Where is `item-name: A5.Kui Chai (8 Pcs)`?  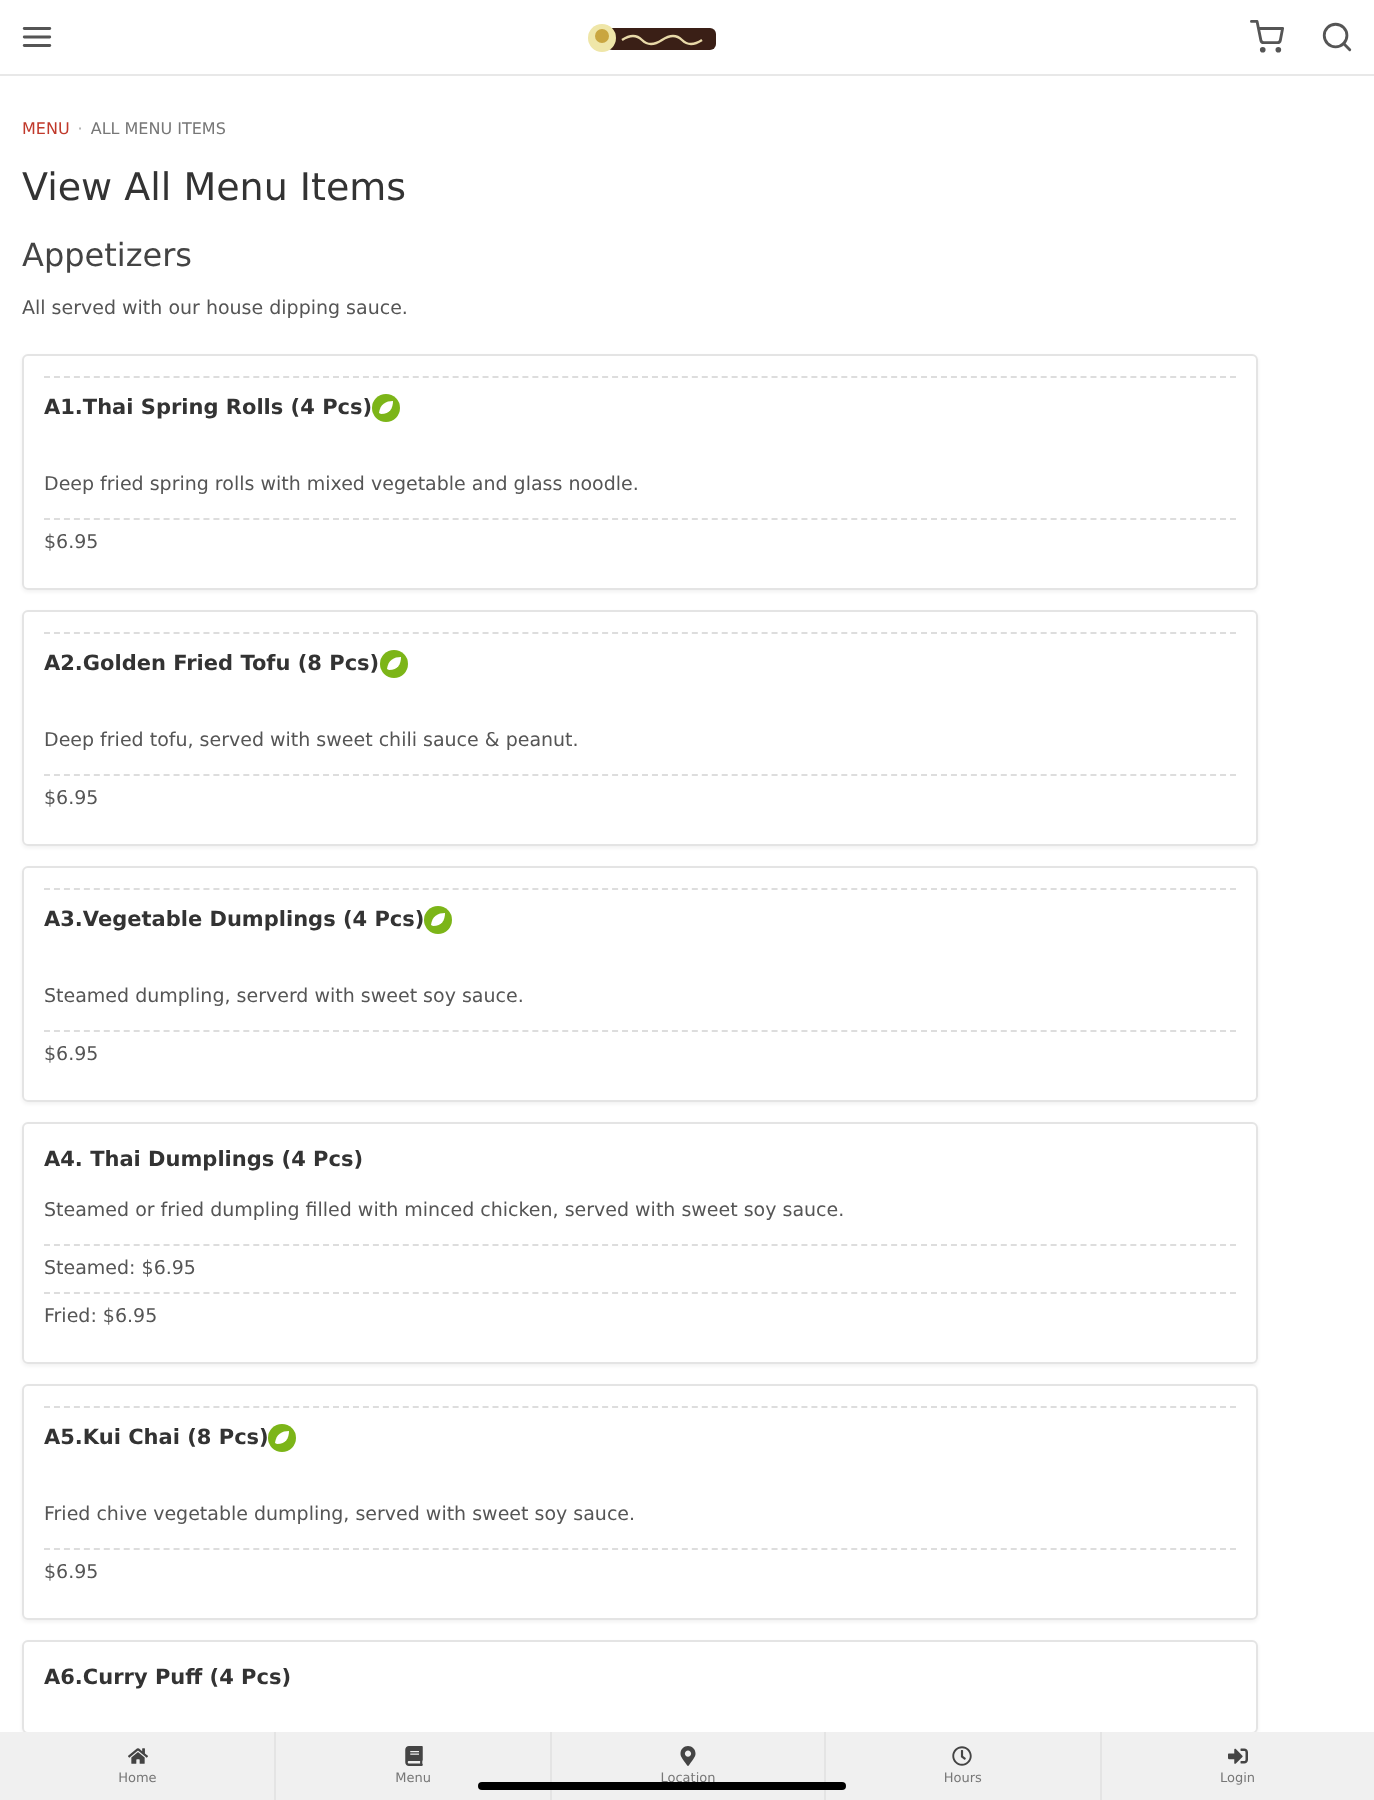 item-name: A5.Kui Chai (8 Pcs) is located at coordinates (156, 1438).